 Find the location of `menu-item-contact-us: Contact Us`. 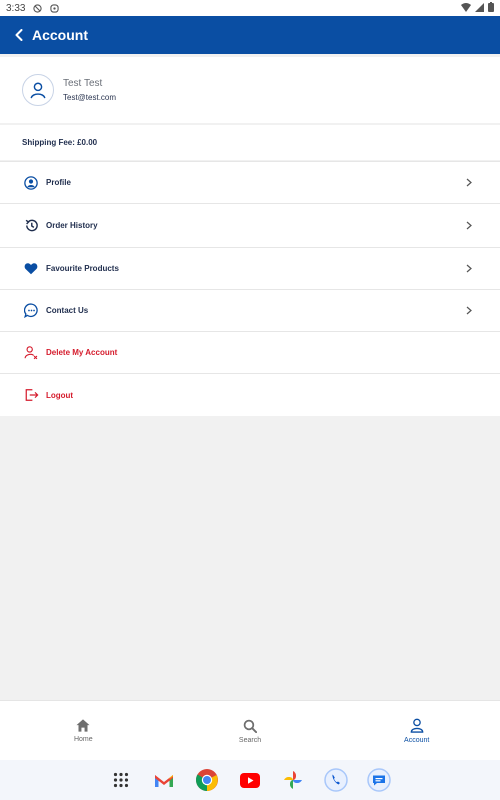

menu-item-contact-us: Contact Us is located at coordinates (250, 310).